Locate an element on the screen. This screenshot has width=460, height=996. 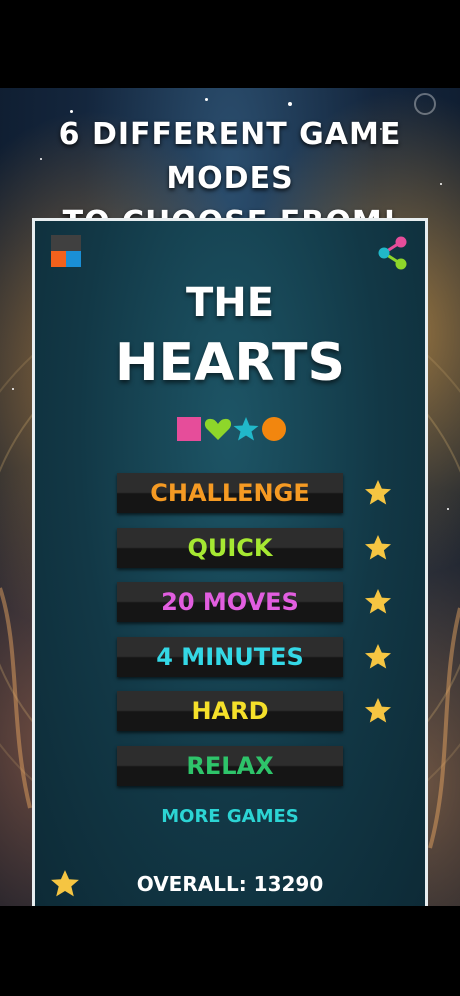
title-shapes is located at coordinates (231, 429).